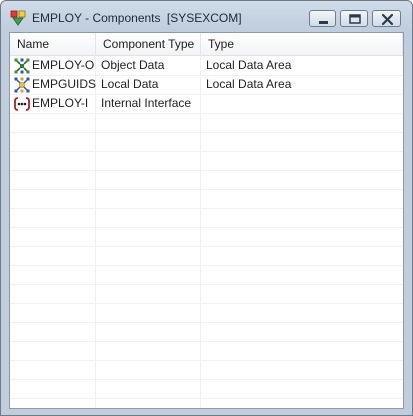 This screenshot has width=413, height=416. Describe the element at coordinates (63, 65) in the screenshot. I see `row-name: EMPLOY-O` at that location.